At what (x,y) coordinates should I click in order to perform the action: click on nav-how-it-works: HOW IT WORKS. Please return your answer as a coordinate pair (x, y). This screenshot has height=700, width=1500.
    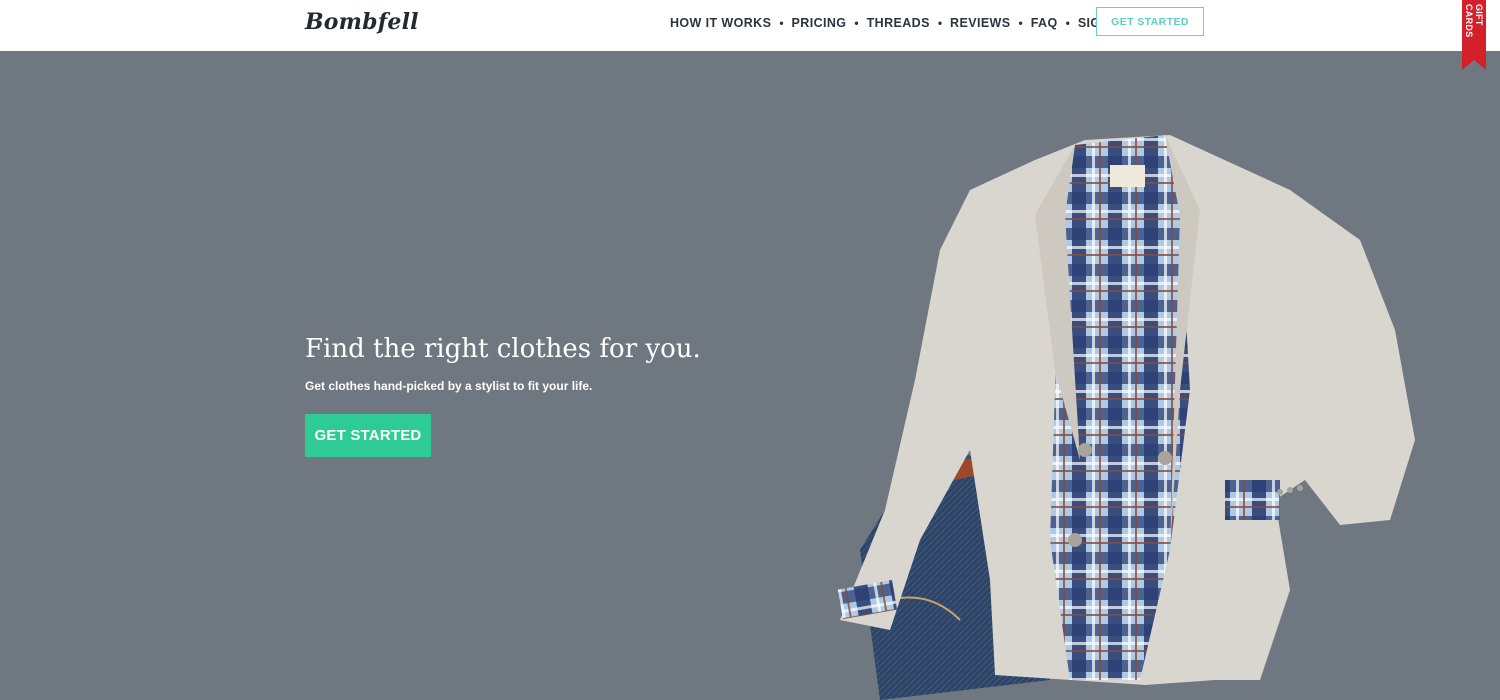
    Looking at the image, I should click on (720, 23).